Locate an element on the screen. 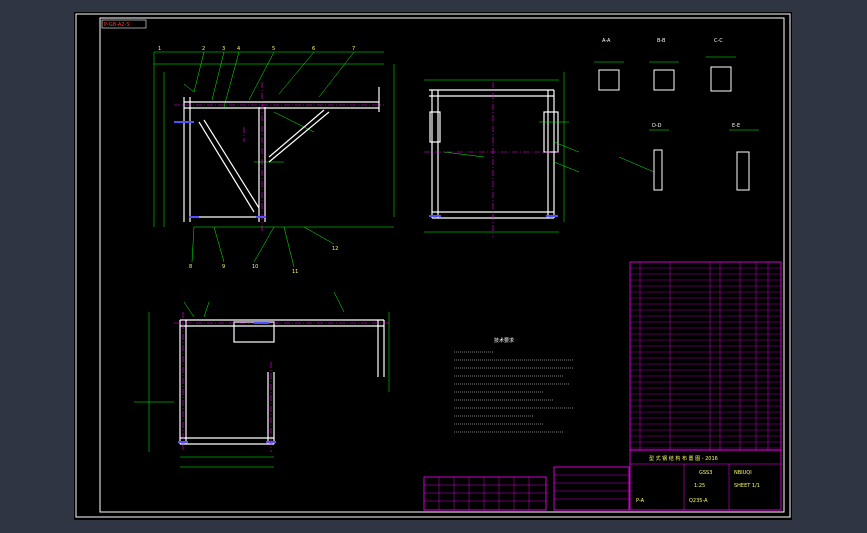  label-detail-d: D-D is located at coordinates (657, 126).